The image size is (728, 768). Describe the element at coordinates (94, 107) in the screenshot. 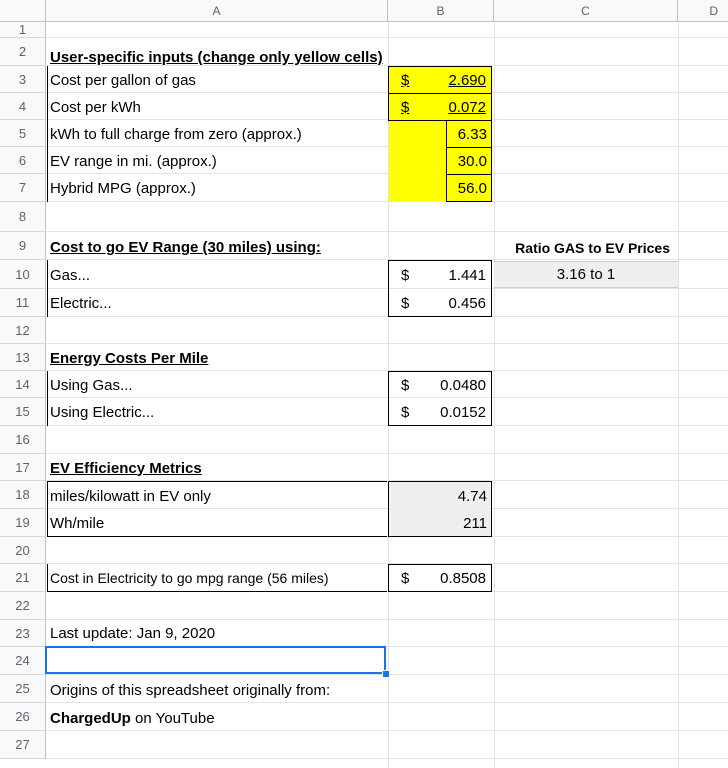

I see `kwh-price-label: Cost per kWh` at that location.